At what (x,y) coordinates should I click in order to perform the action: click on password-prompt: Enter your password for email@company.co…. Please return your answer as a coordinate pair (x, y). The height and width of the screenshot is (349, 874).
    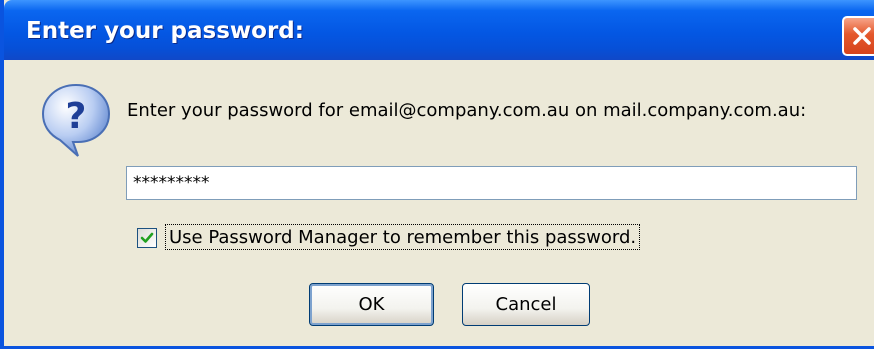
    Looking at the image, I should click on (467, 110).